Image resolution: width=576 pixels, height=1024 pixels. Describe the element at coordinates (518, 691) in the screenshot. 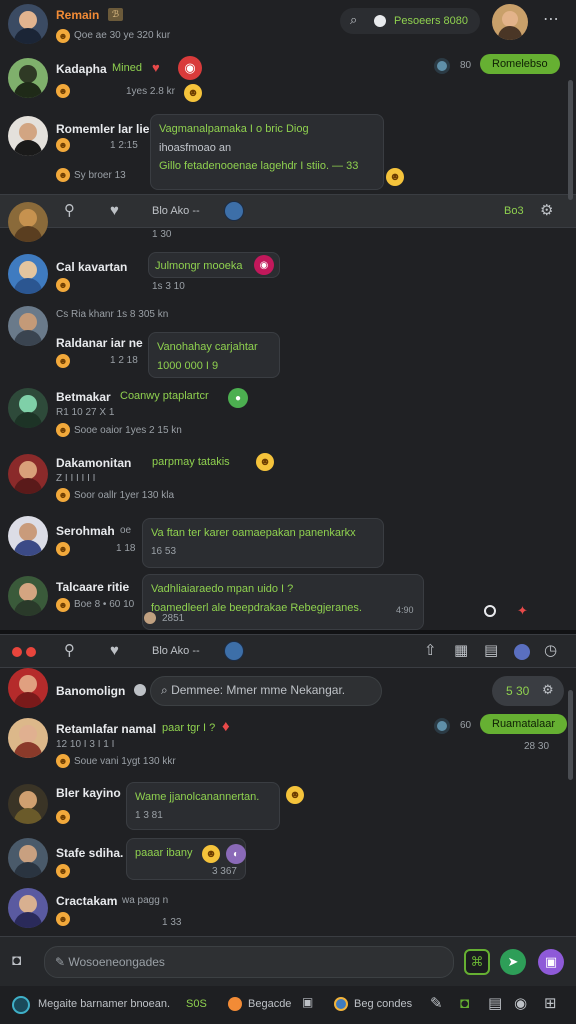

I see `filter-count: 5 30` at that location.